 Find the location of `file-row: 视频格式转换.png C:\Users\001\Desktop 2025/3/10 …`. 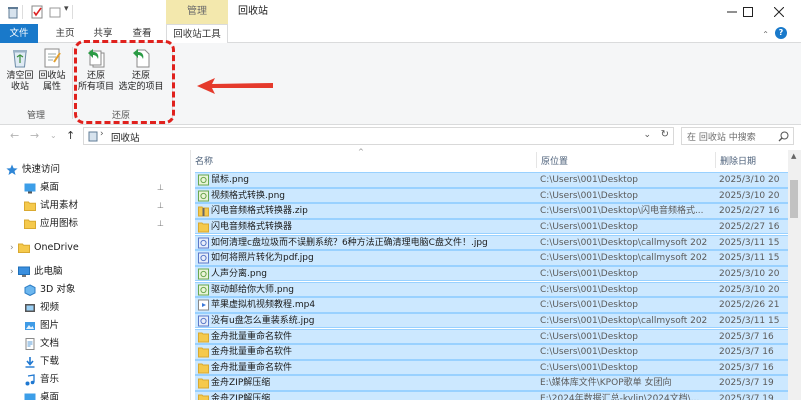

file-row: 视频格式转换.png C:\Users\001\Desktop 2025/3/10 … is located at coordinates (491, 195).